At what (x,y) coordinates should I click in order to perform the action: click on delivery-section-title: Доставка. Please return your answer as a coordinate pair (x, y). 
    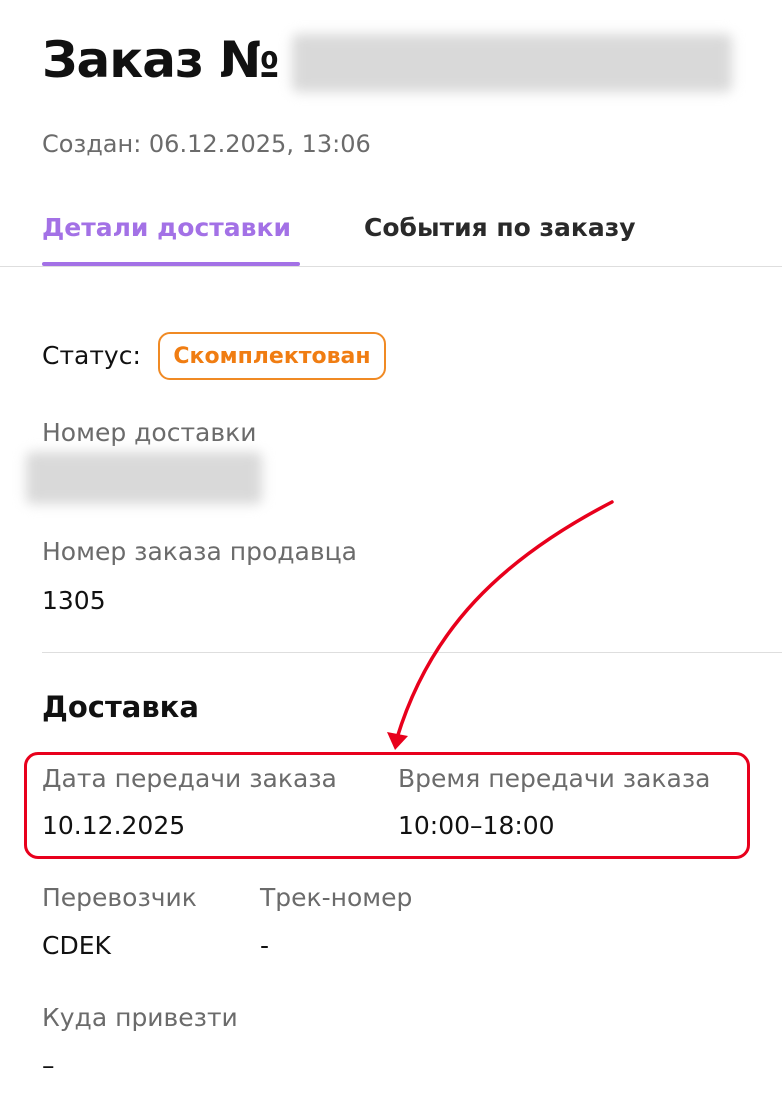
    Looking at the image, I should click on (120, 707).